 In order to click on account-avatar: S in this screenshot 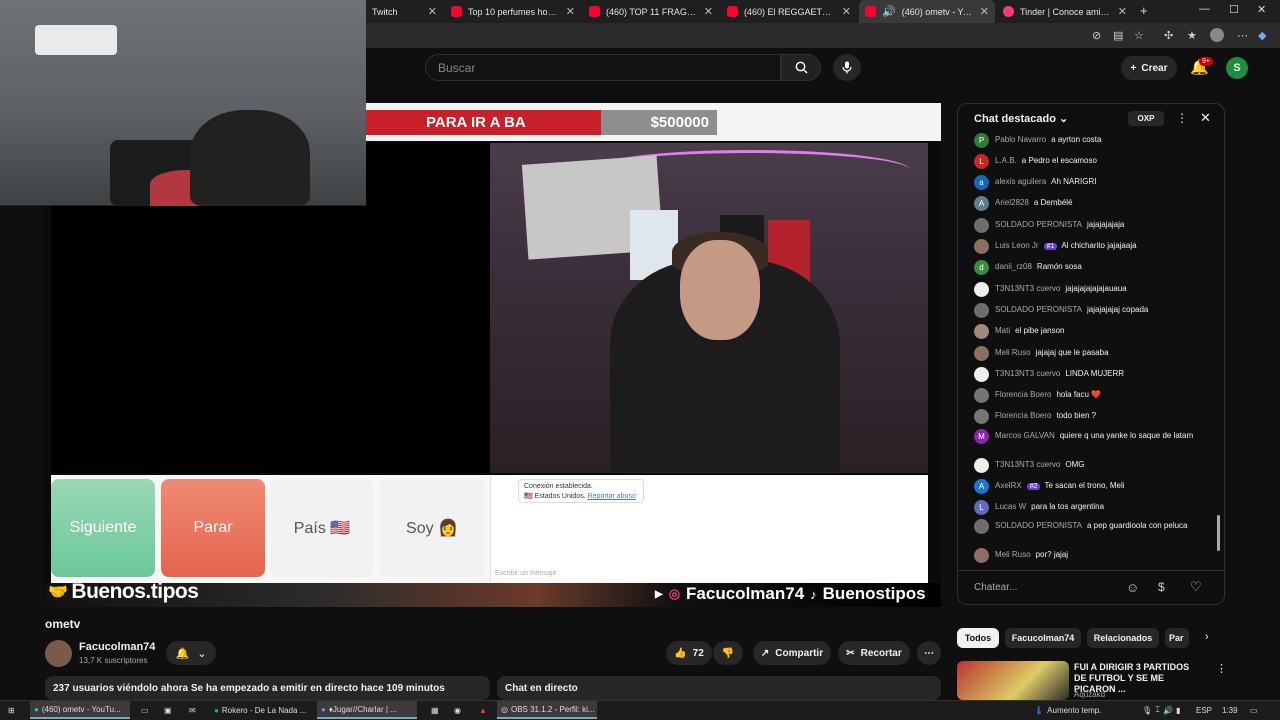, I will do `click(1237, 68)`.